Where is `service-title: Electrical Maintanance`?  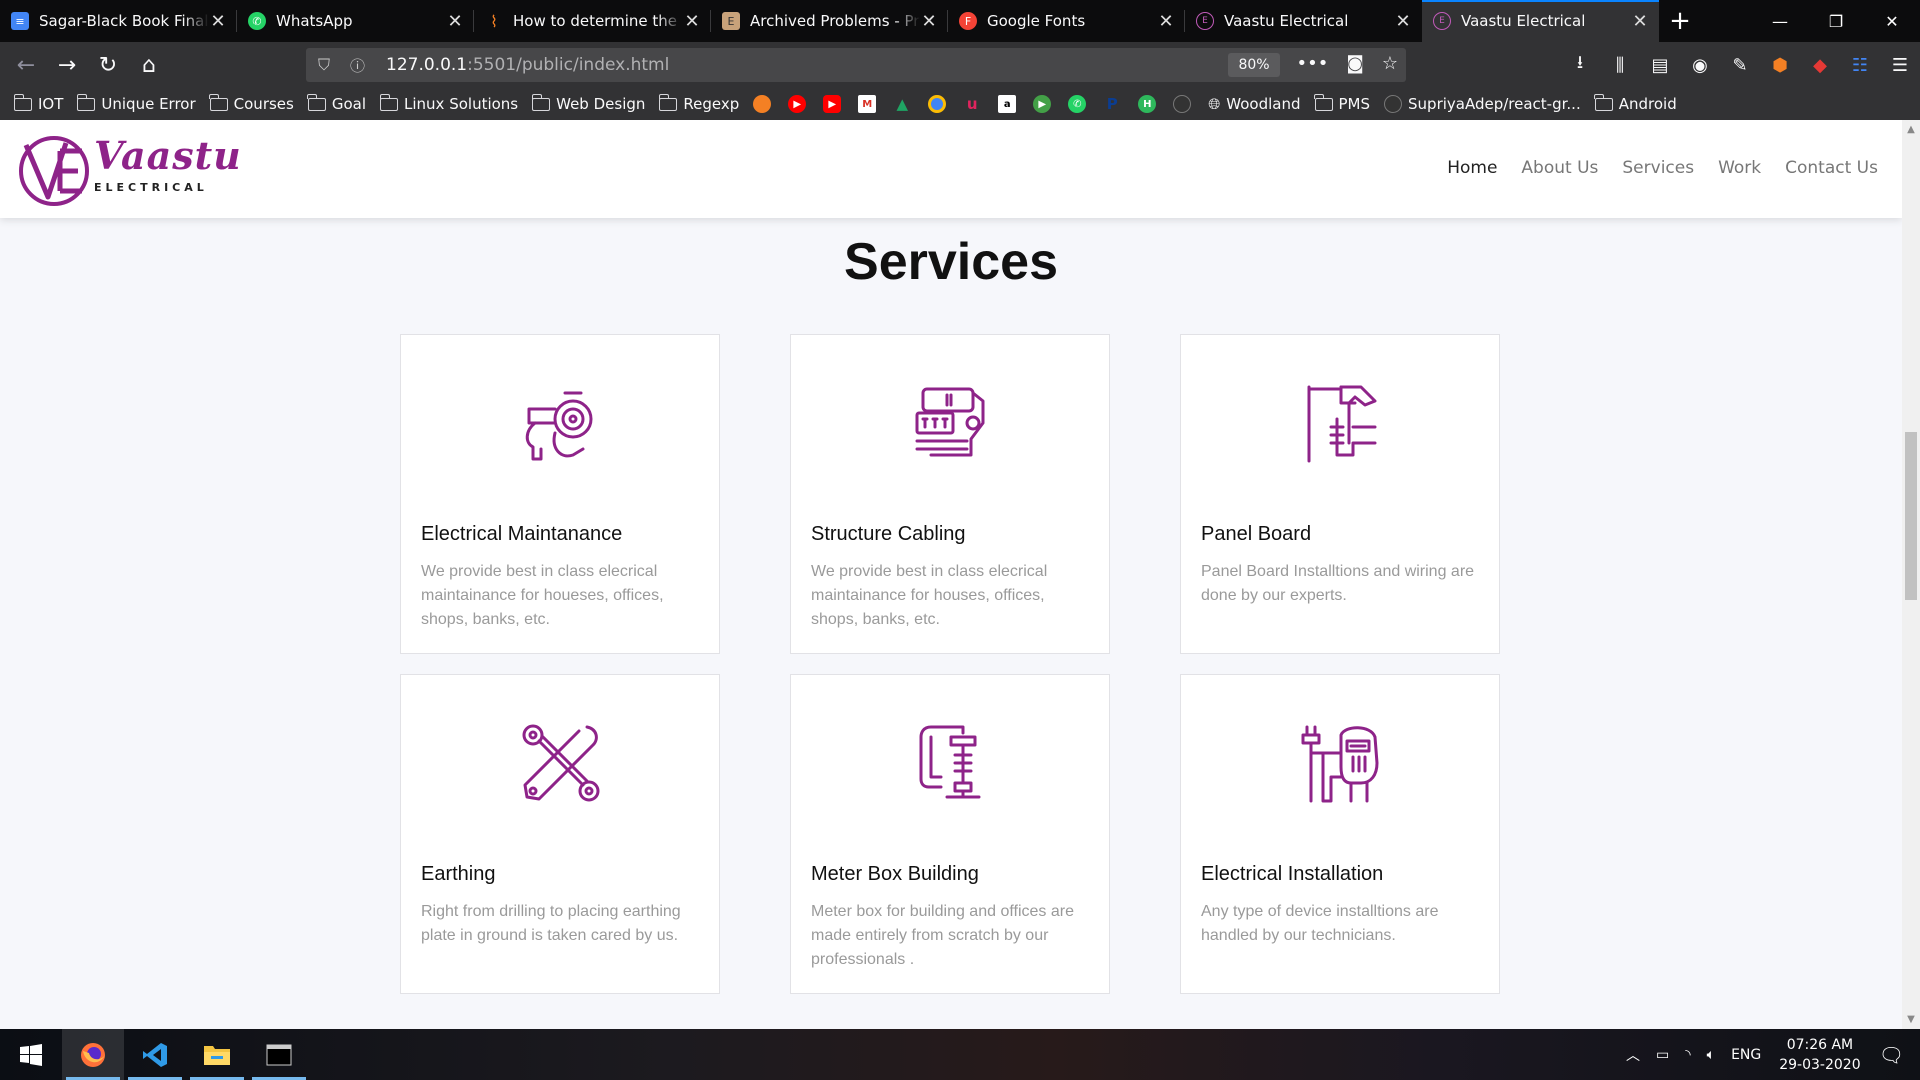
service-title: Electrical Maintanance is located at coordinates (522, 534).